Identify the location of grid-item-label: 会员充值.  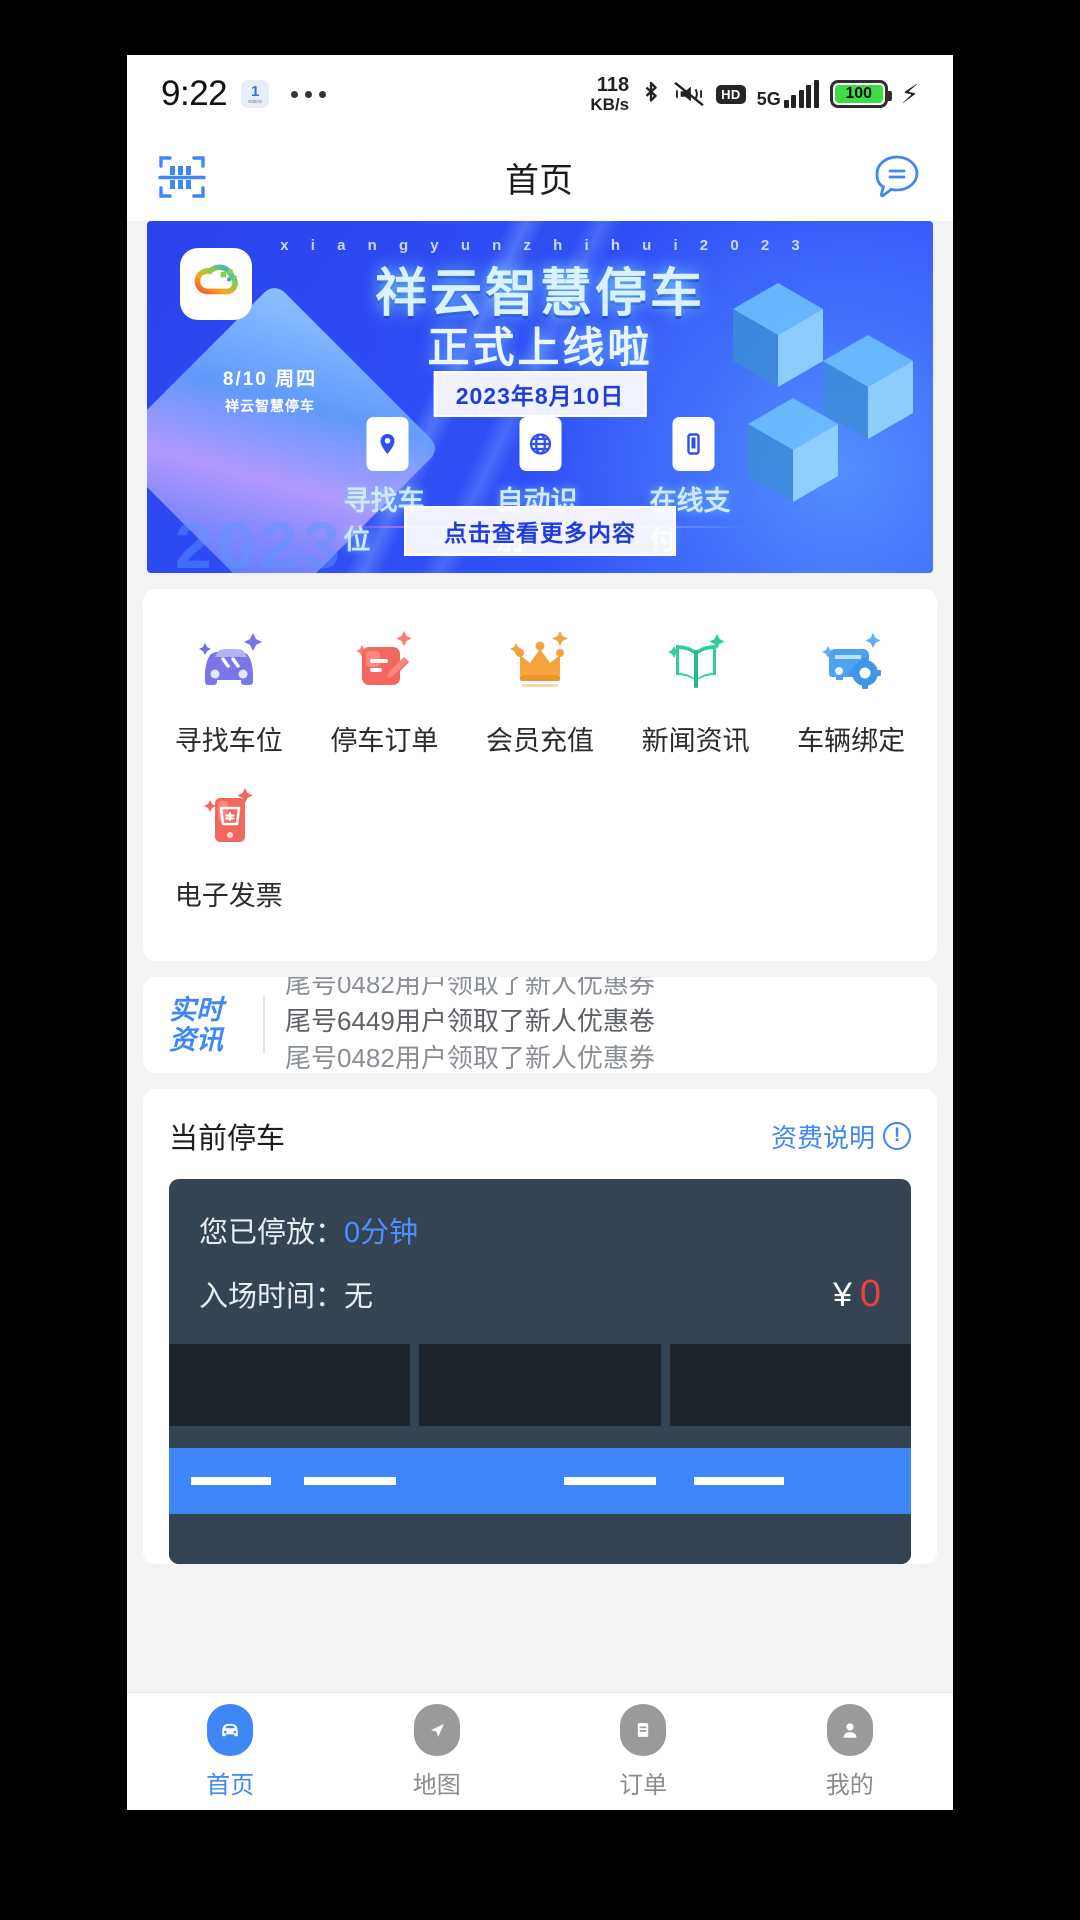
(539, 741).